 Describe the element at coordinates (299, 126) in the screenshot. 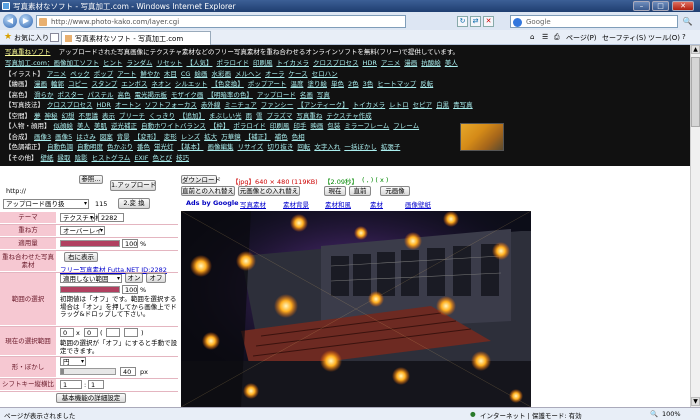

I see `nav-link: 印手` at that location.